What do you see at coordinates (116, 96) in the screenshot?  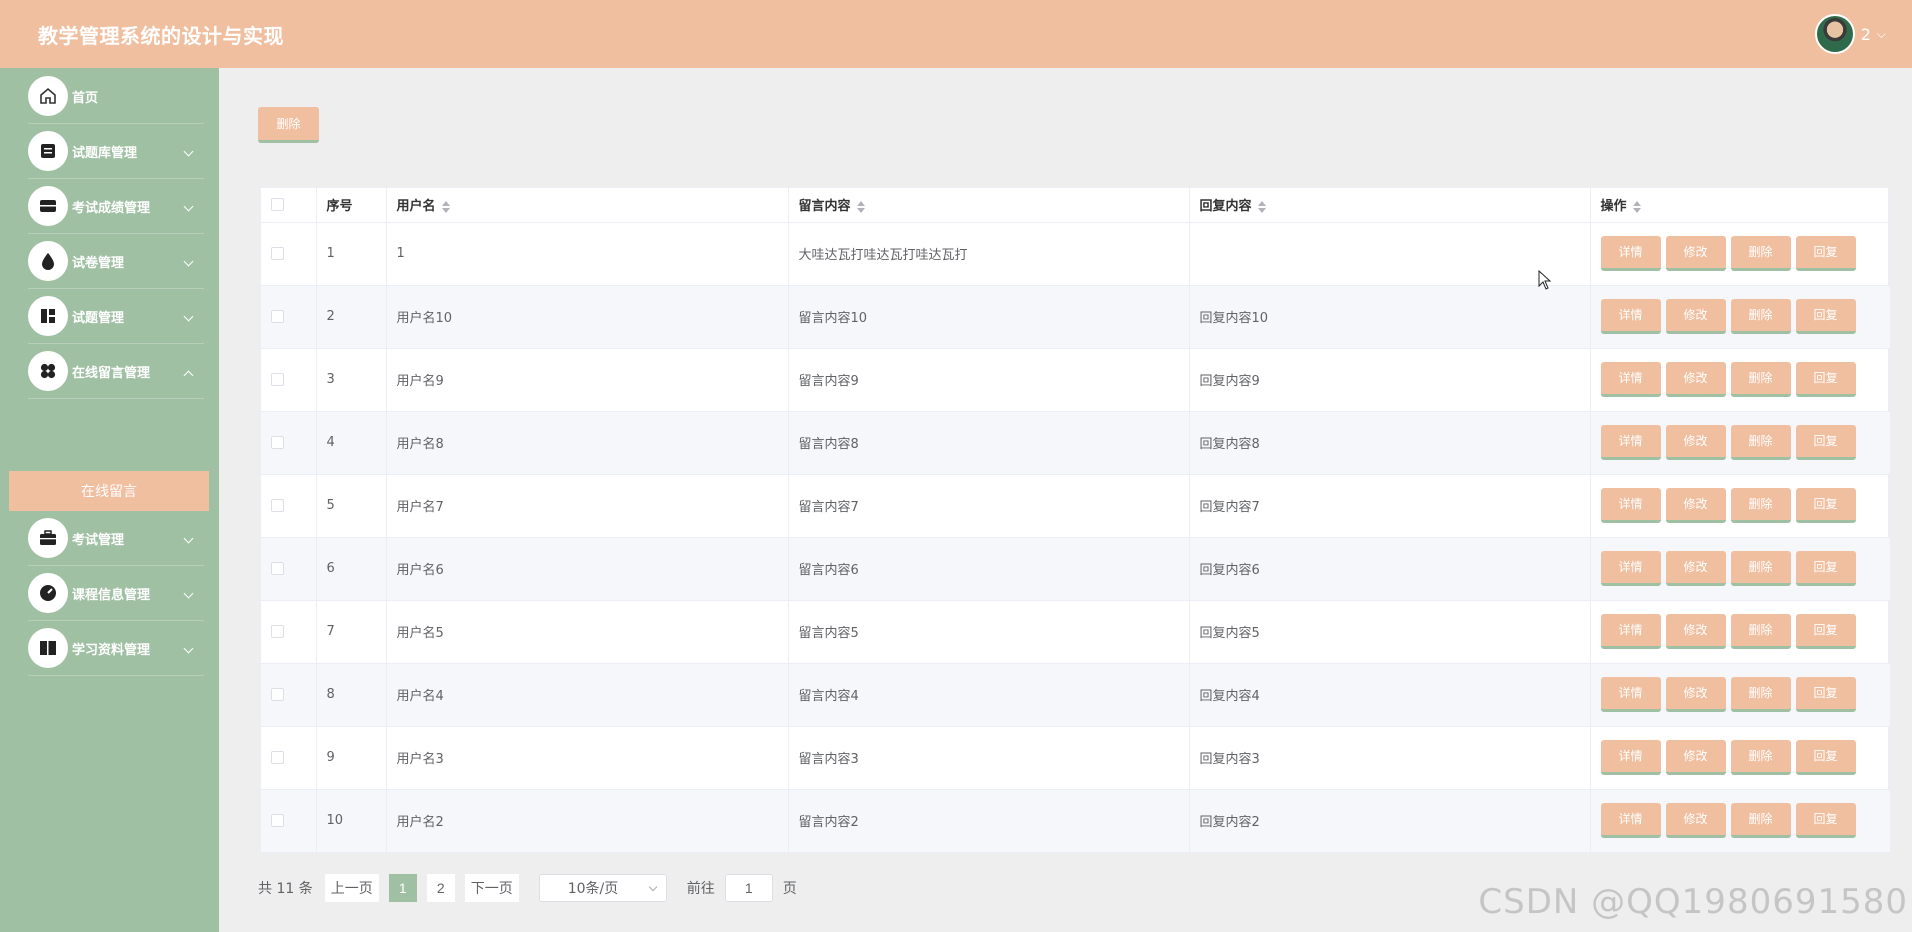 I see `sidebar-item-home: 首页` at bounding box center [116, 96].